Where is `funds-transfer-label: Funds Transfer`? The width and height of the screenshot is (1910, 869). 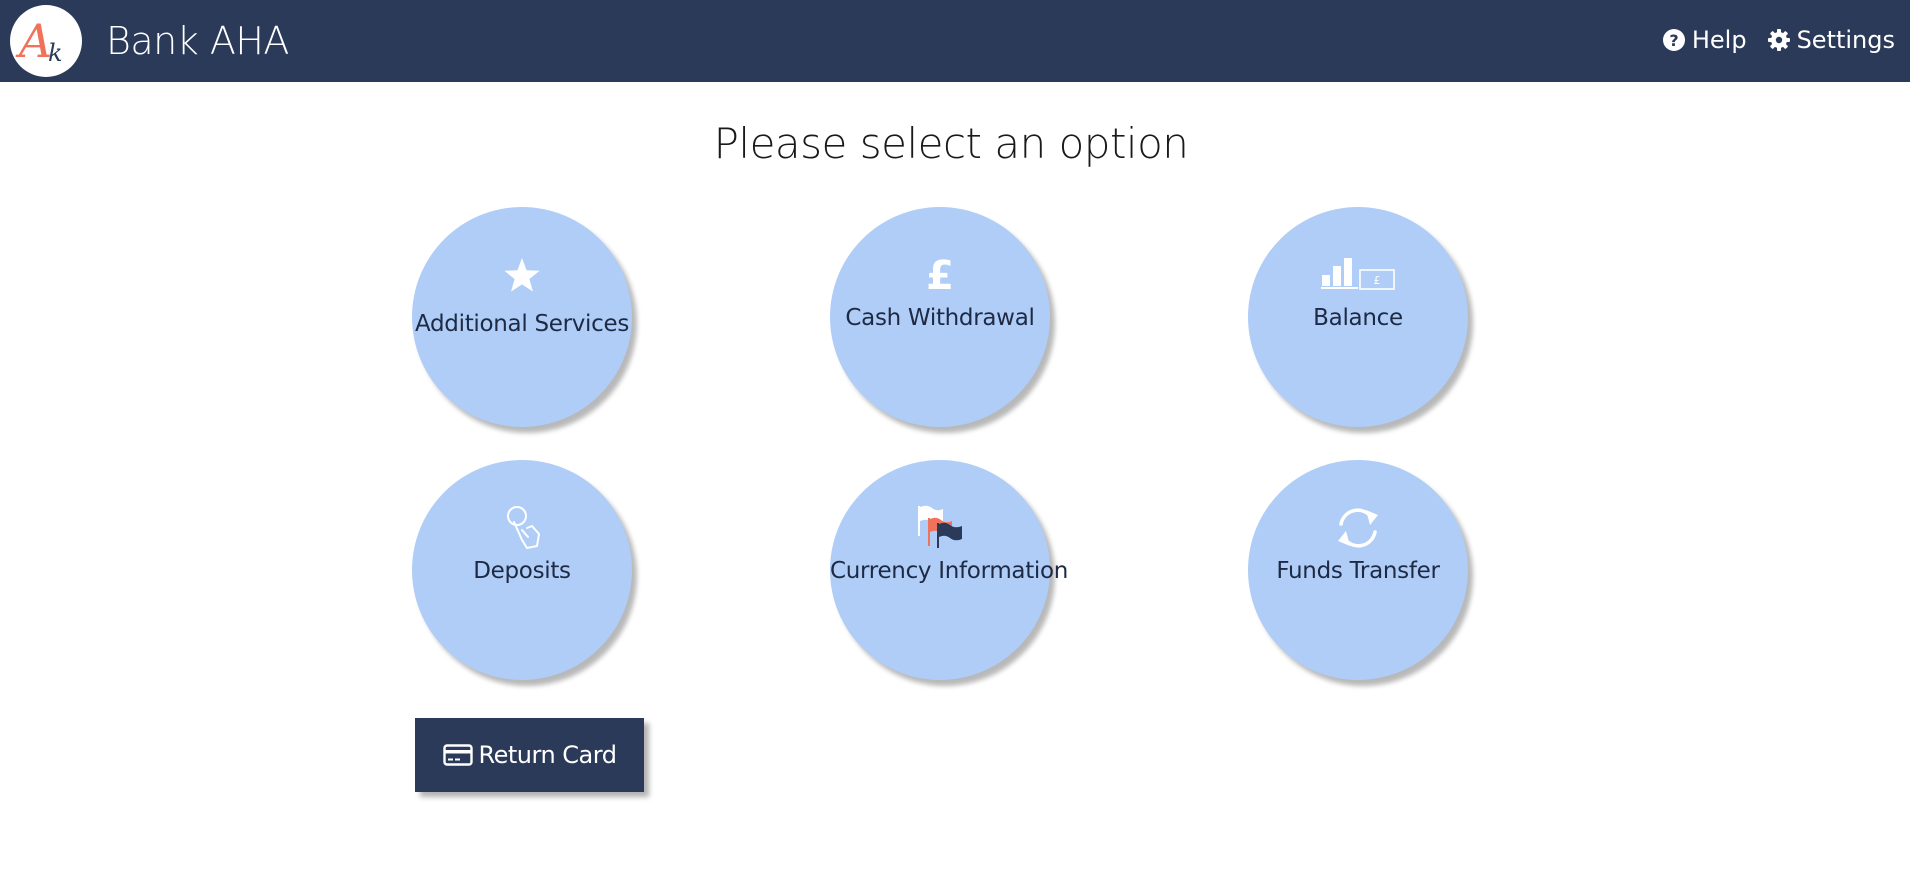 funds-transfer-label: Funds Transfer is located at coordinates (1358, 571).